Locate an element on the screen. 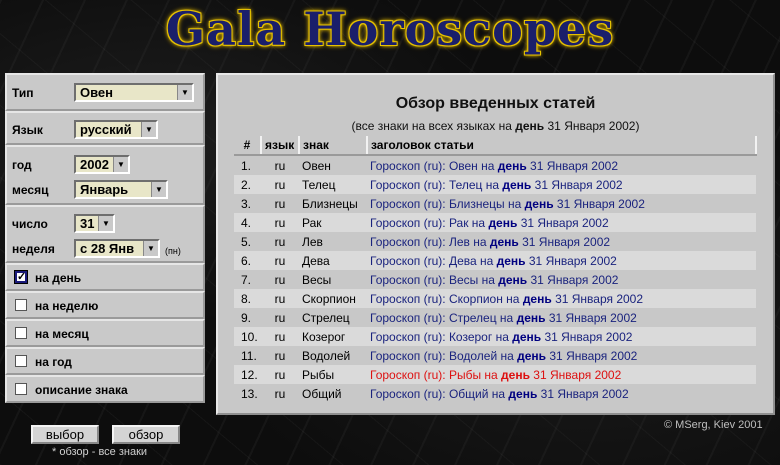 This screenshot has height=465, width=780. week-label: неделя is located at coordinates (33, 249).